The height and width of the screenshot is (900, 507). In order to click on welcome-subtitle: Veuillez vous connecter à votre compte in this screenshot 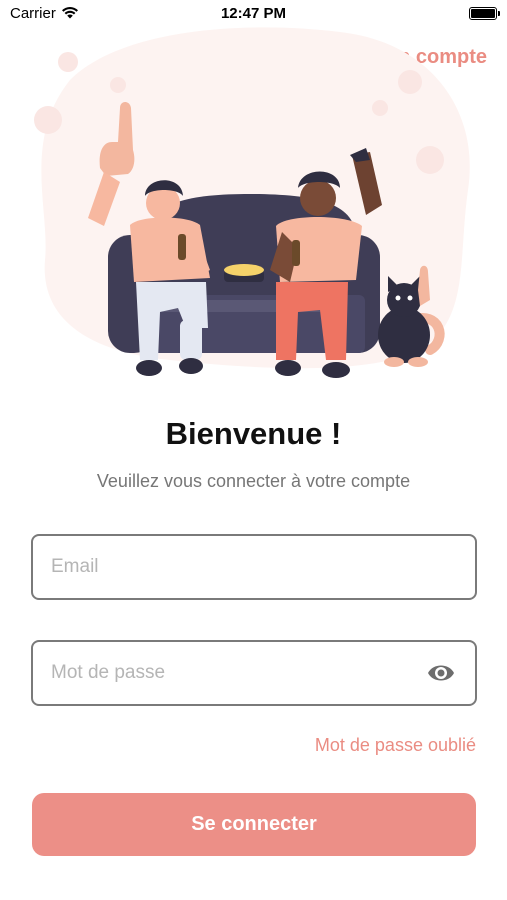, I will do `click(253, 481)`.